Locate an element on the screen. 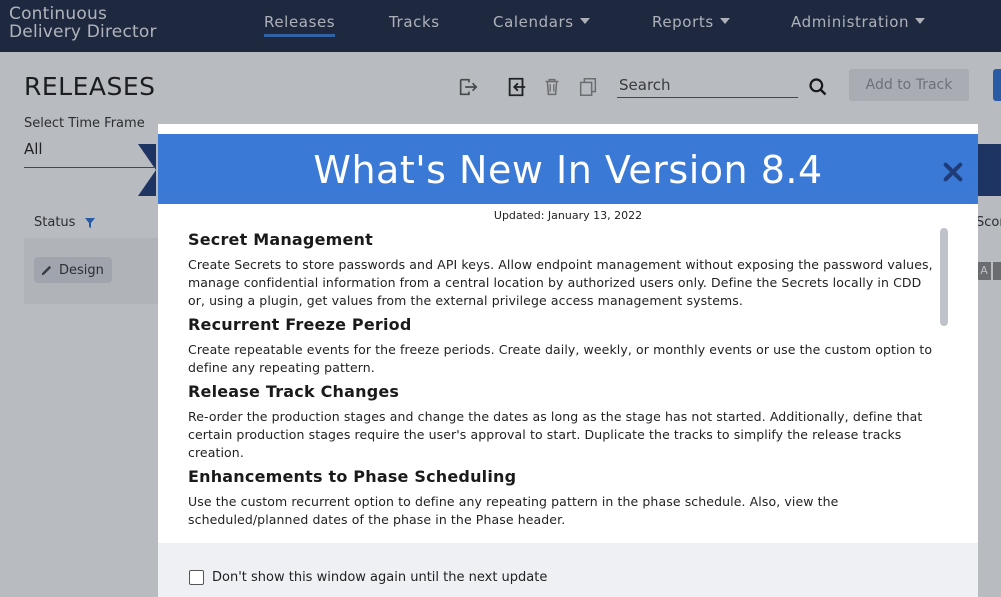 The width and height of the screenshot is (1001, 597). updated-date: Updated: January 13, 2022 is located at coordinates (568, 215).